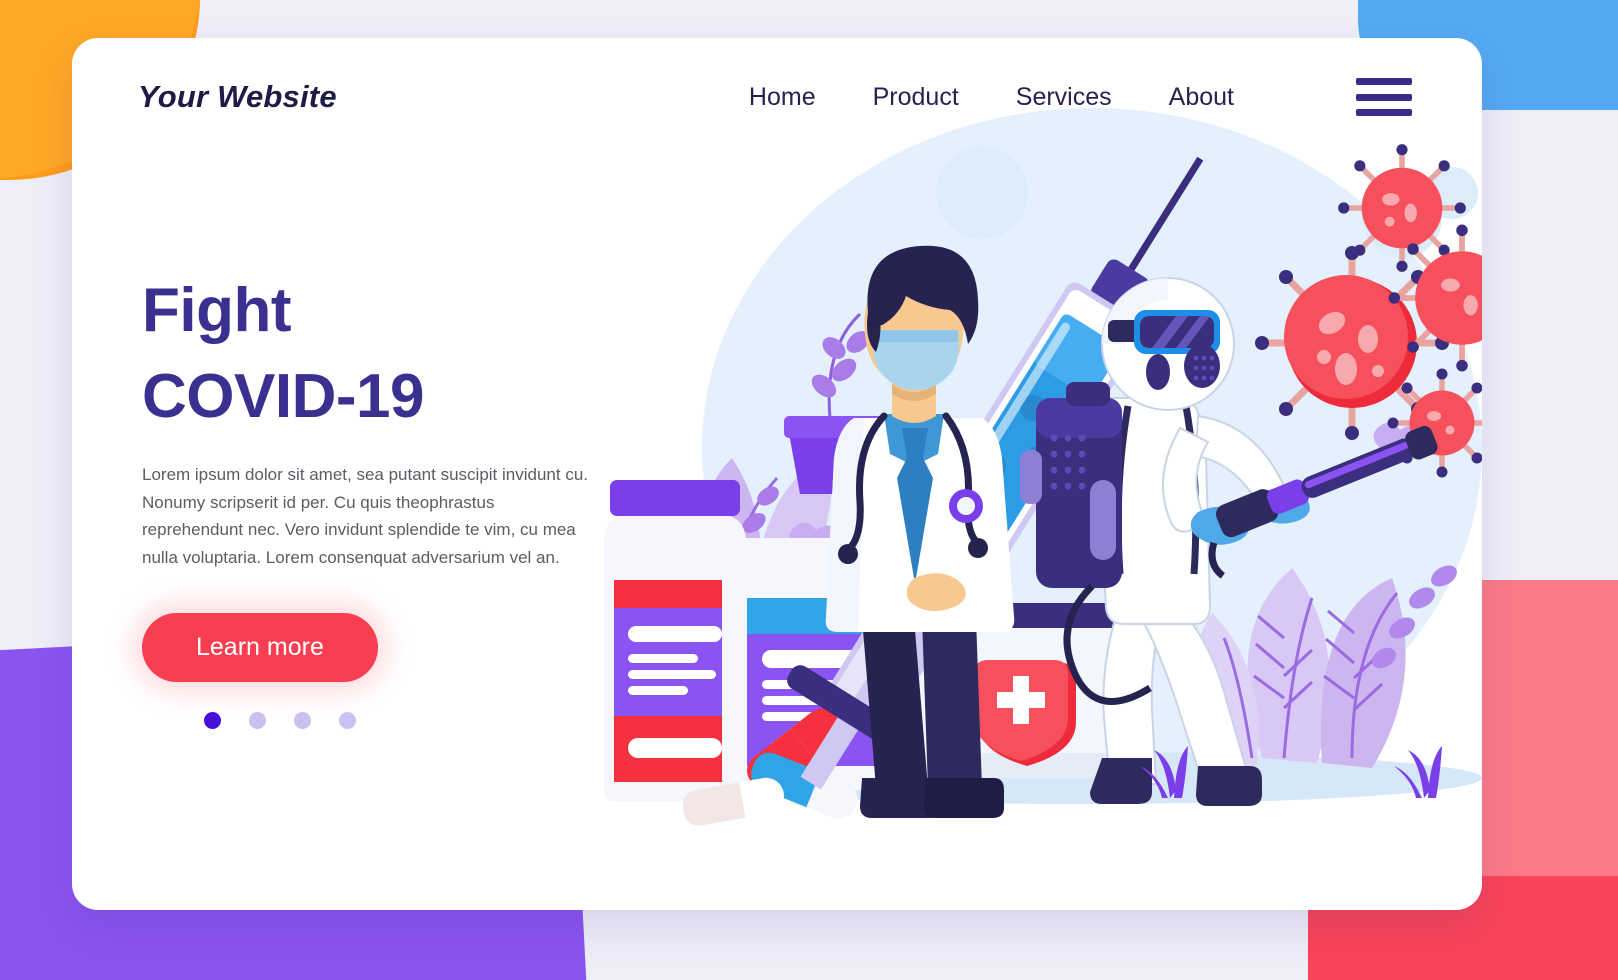 This screenshot has height=980, width=1618. Describe the element at coordinates (408, 721) in the screenshot. I see `carousel-dots` at that location.